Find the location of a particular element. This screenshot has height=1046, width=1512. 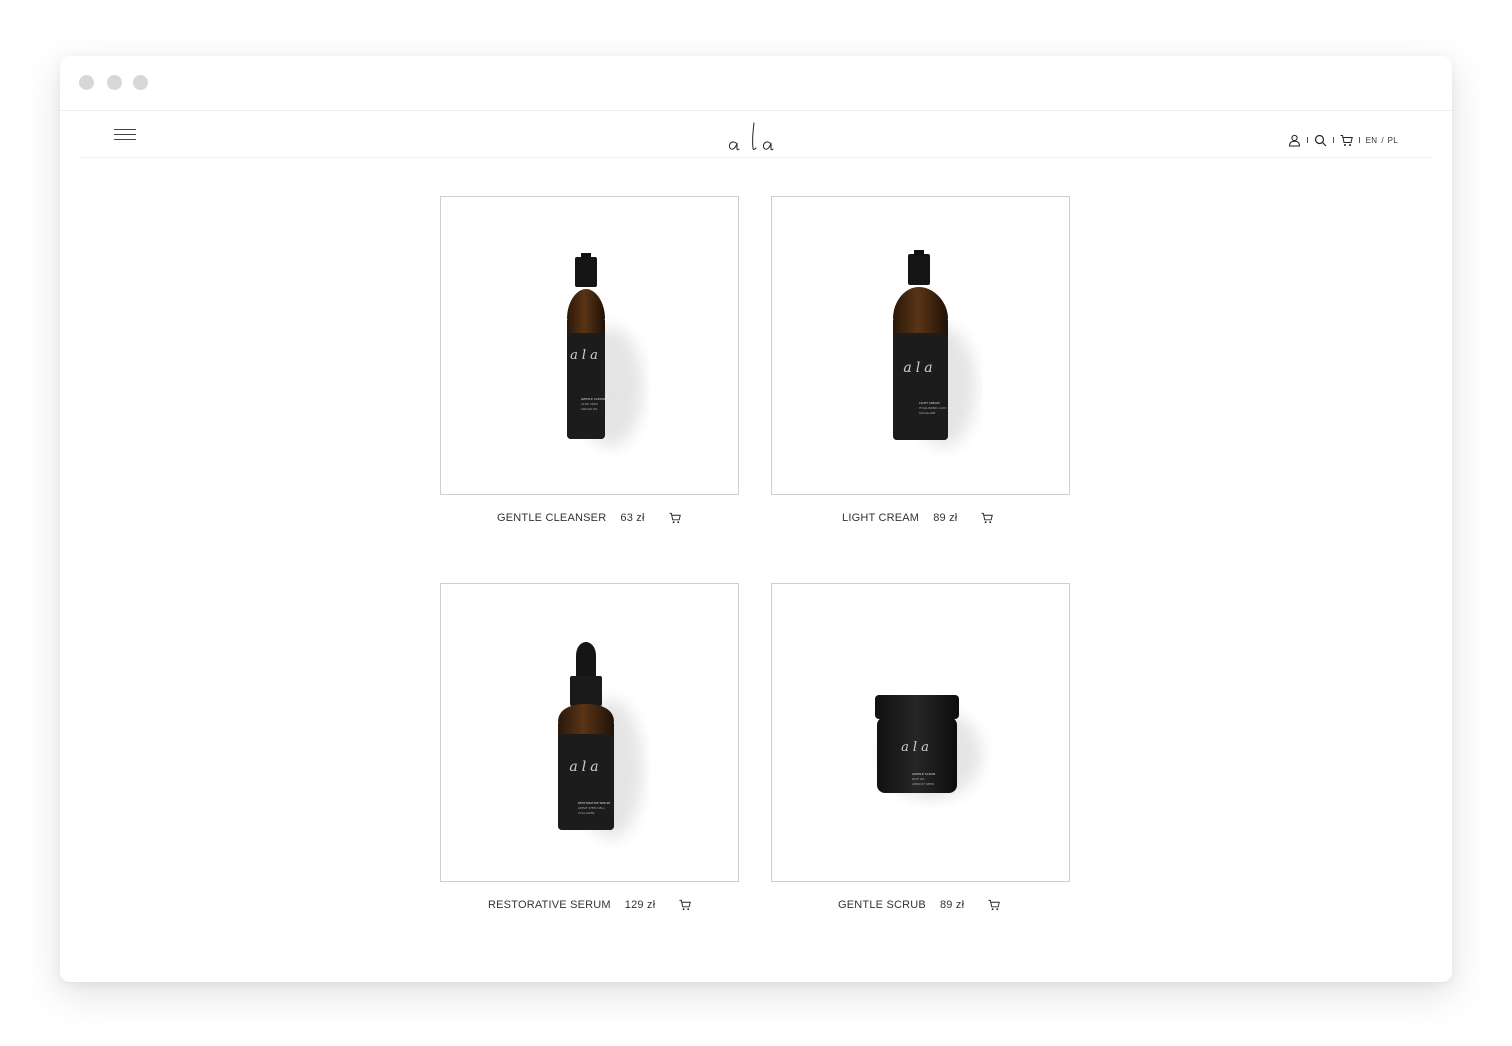

product-caption: LIGHT CREAM 89 zł is located at coordinates (918, 518).